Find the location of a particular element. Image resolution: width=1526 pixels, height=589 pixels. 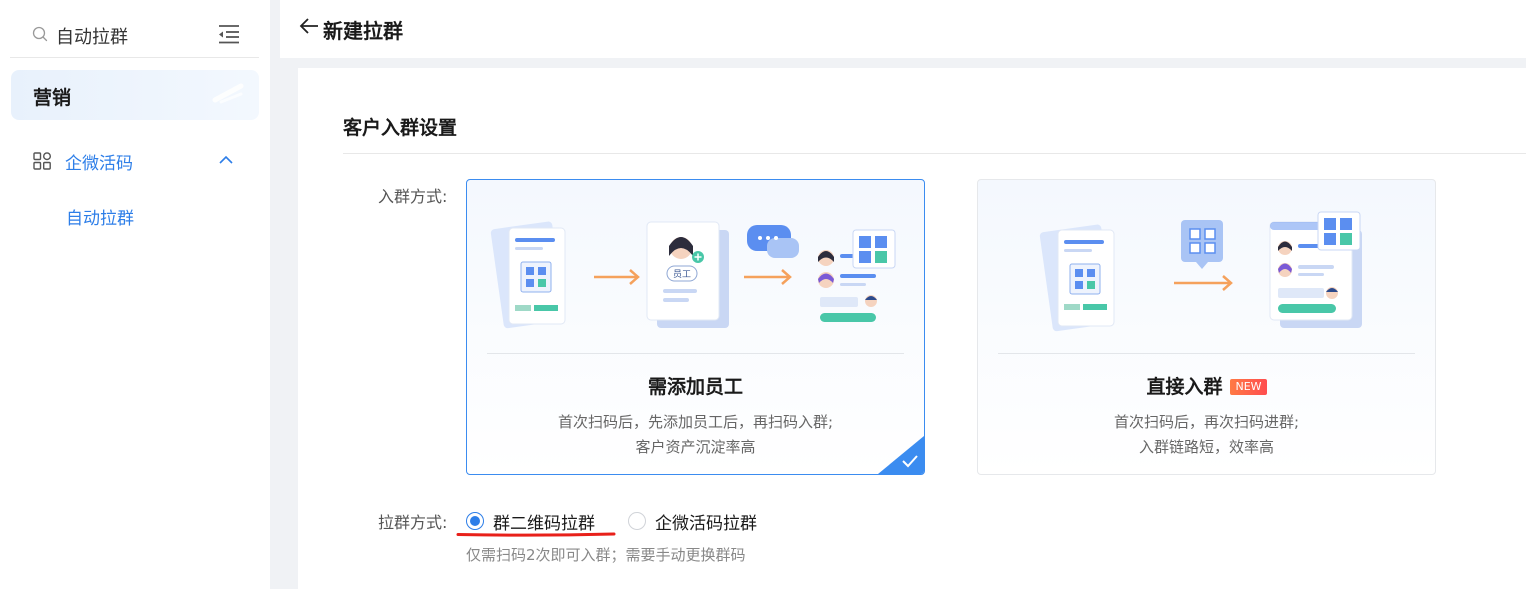

option-title: 直接入群 NEW is located at coordinates (1206, 385).